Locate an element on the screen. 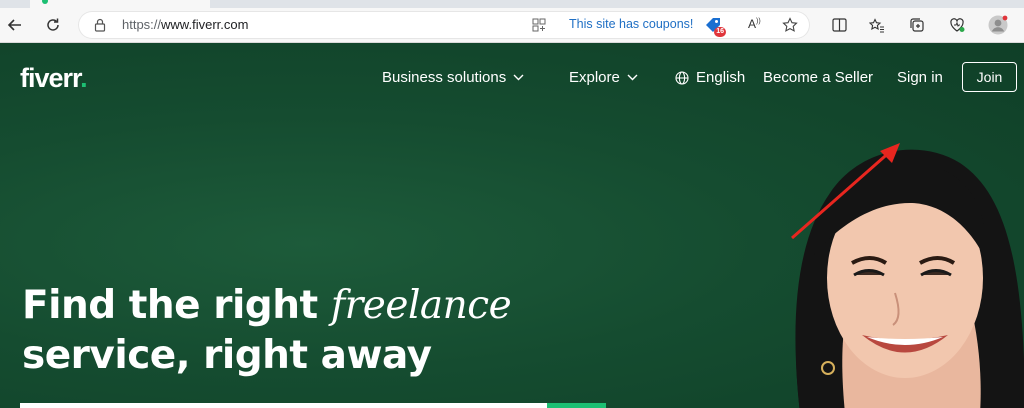 The height and width of the screenshot is (408, 1024). active-tab is located at coordinates (120, 4).